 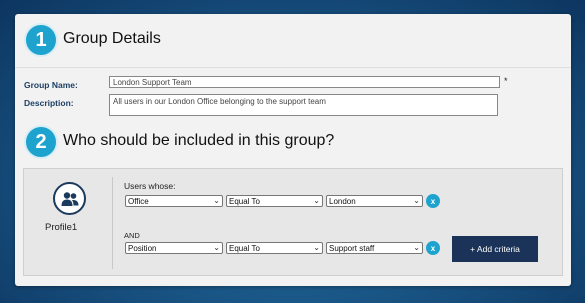 I want to click on add-criteria-button: + Add criteria, so click(x=495, y=249).